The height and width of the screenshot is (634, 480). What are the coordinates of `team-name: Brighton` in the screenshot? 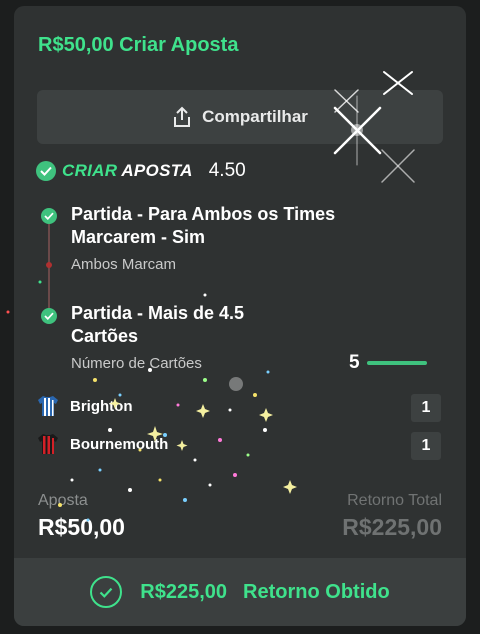 It's located at (101, 406).